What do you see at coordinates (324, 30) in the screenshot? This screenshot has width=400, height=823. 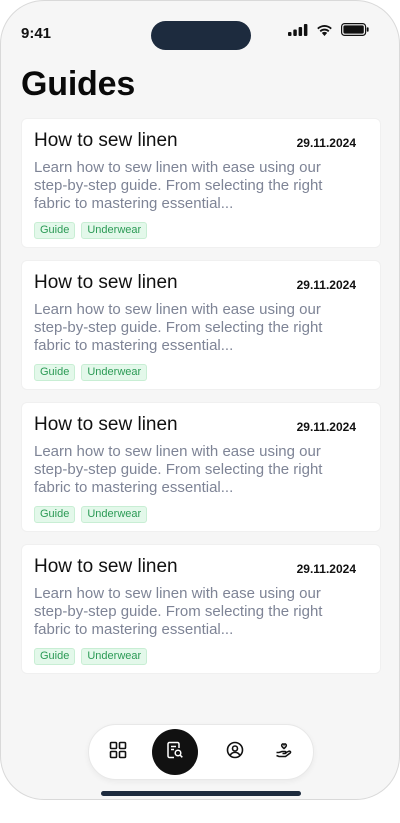 I see `wifi-icon` at bounding box center [324, 30].